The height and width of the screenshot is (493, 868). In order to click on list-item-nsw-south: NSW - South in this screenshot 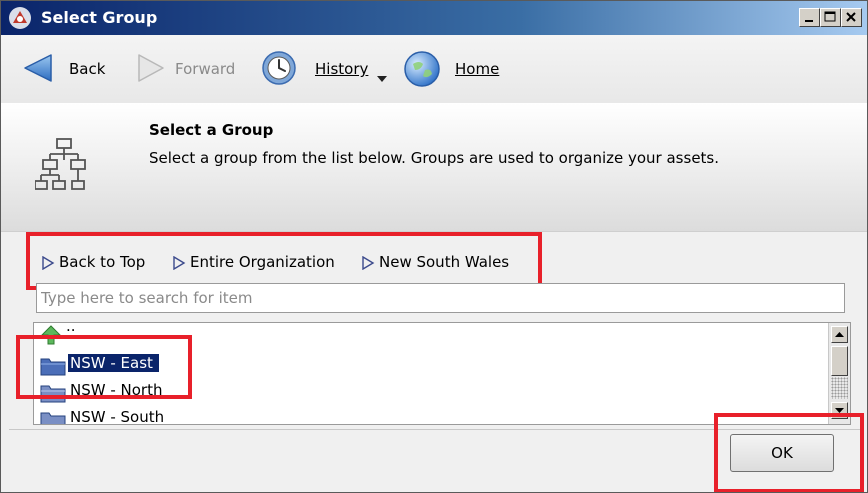, I will do `click(430, 415)`.